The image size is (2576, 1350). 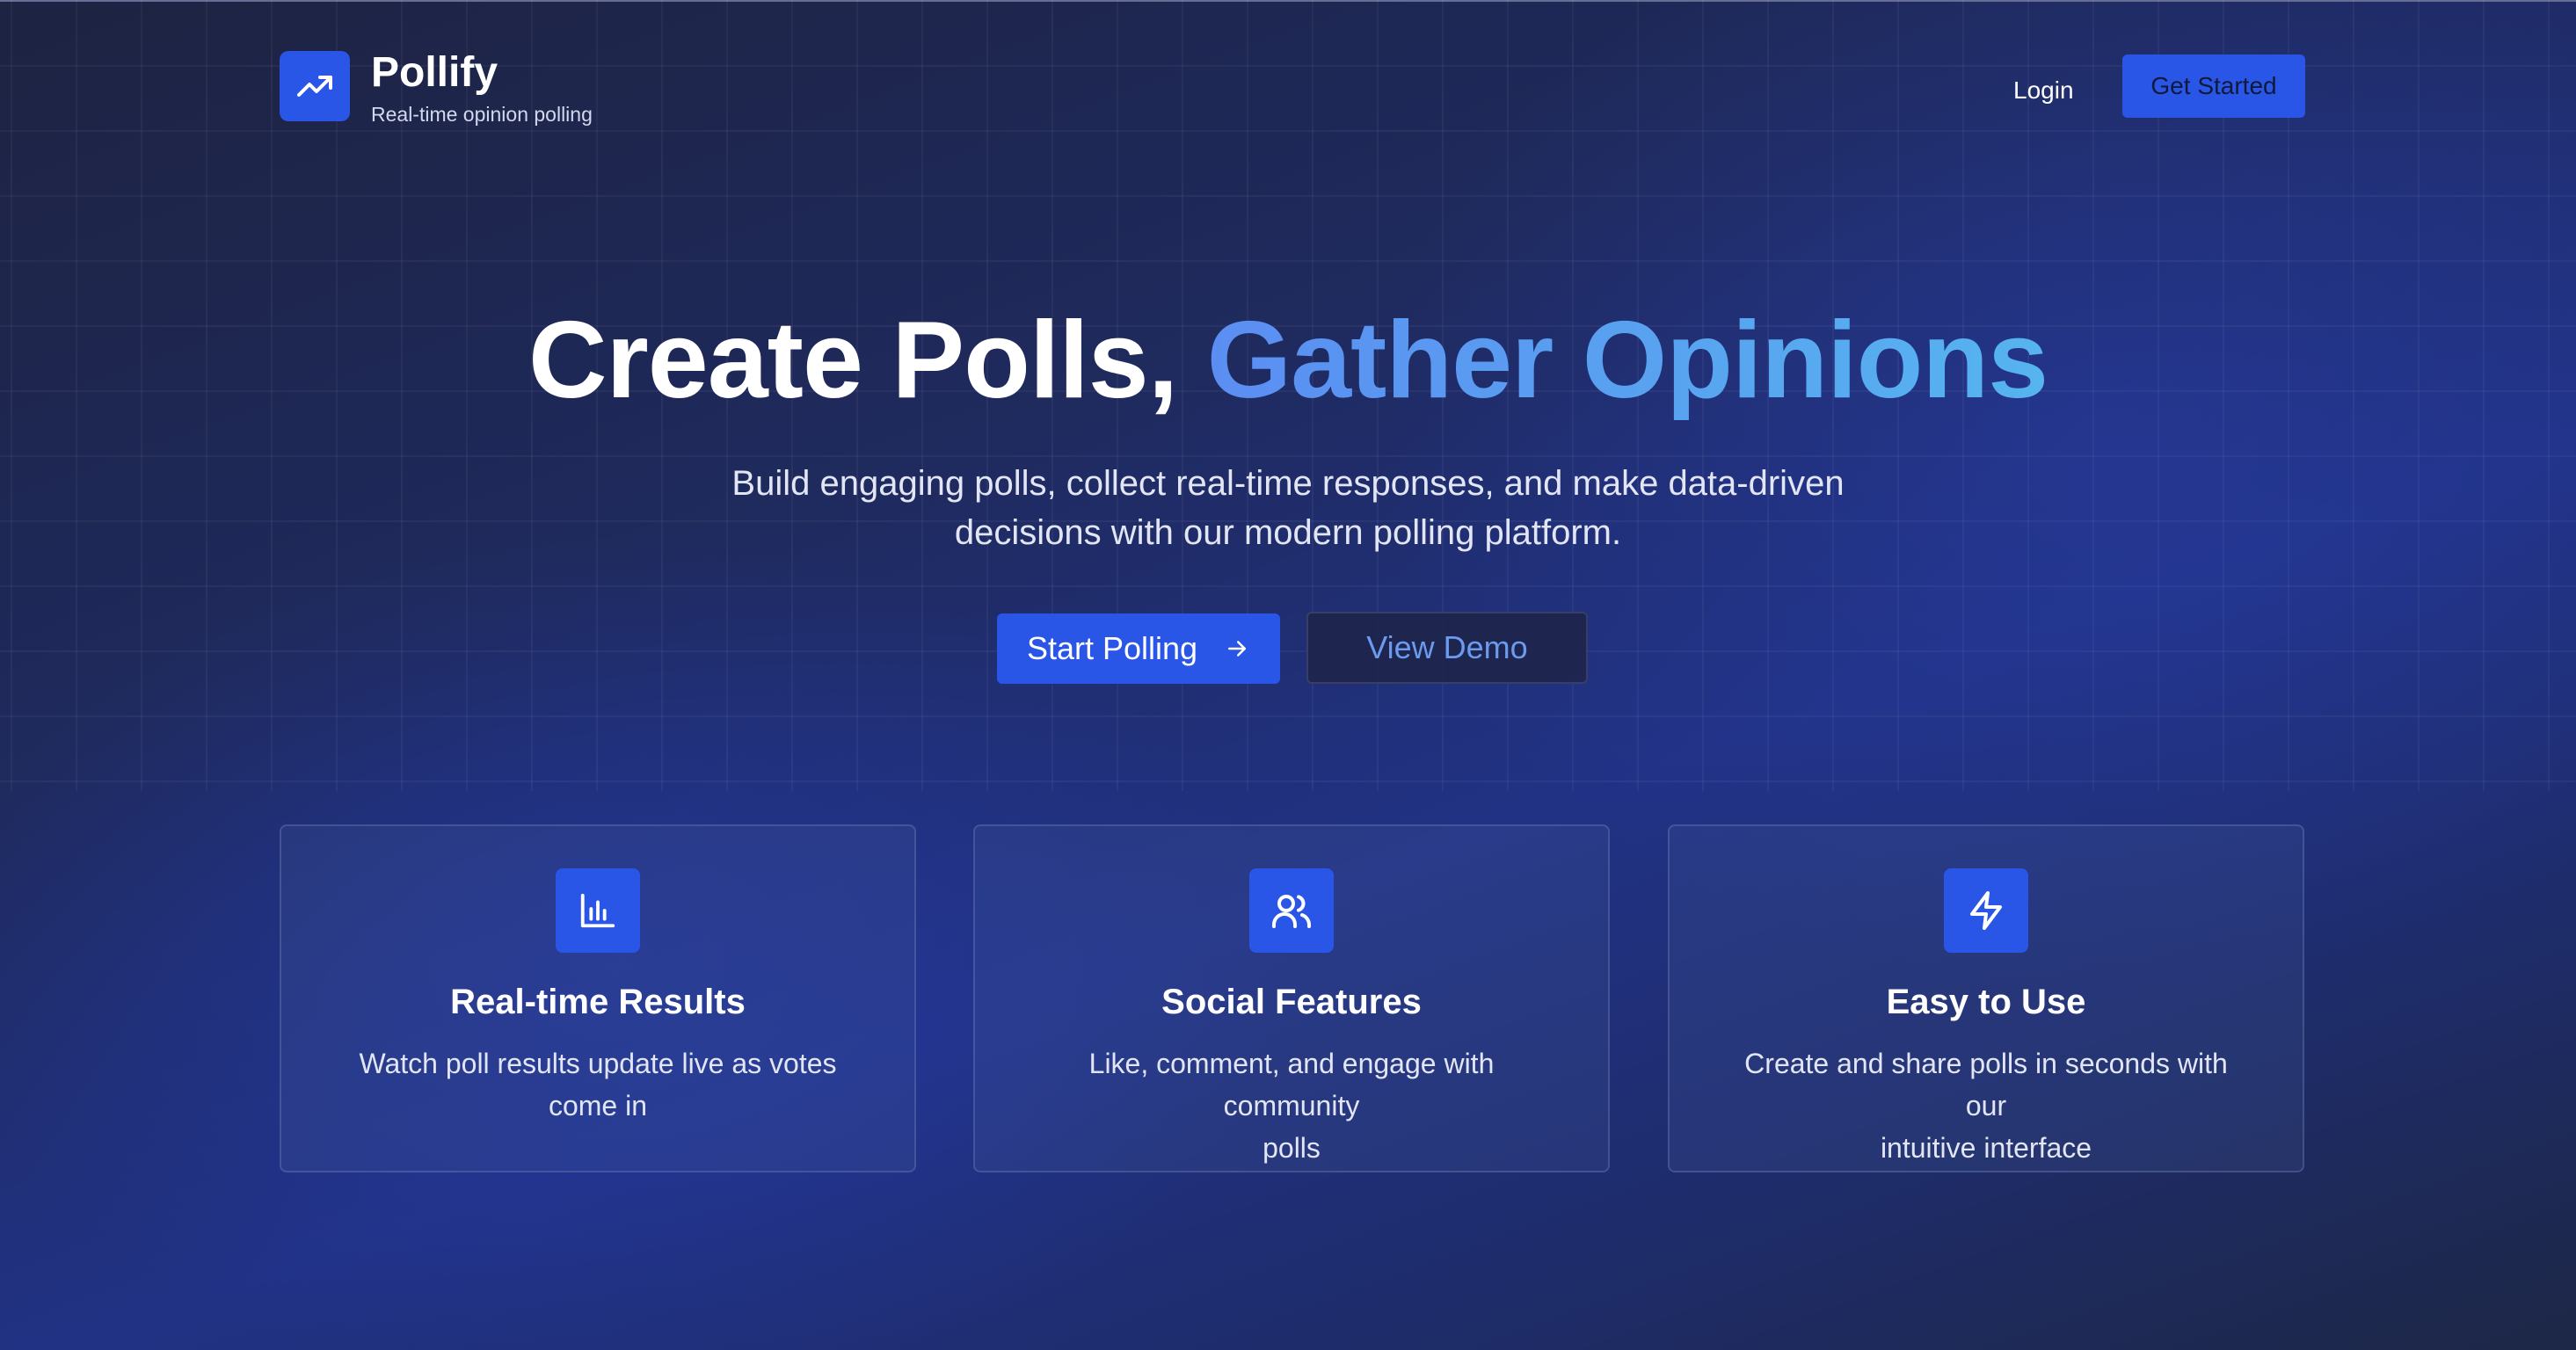 I want to click on start-polling-button: Start Polling, so click(x=1138, y=648).